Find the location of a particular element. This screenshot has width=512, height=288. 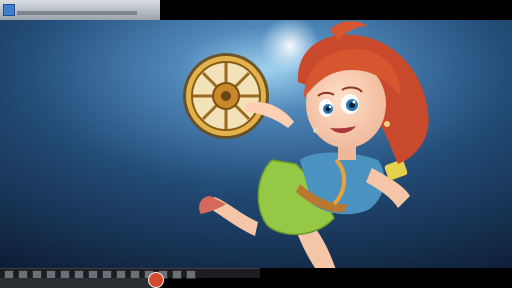

toolbar is located at coordinates (130, 273).